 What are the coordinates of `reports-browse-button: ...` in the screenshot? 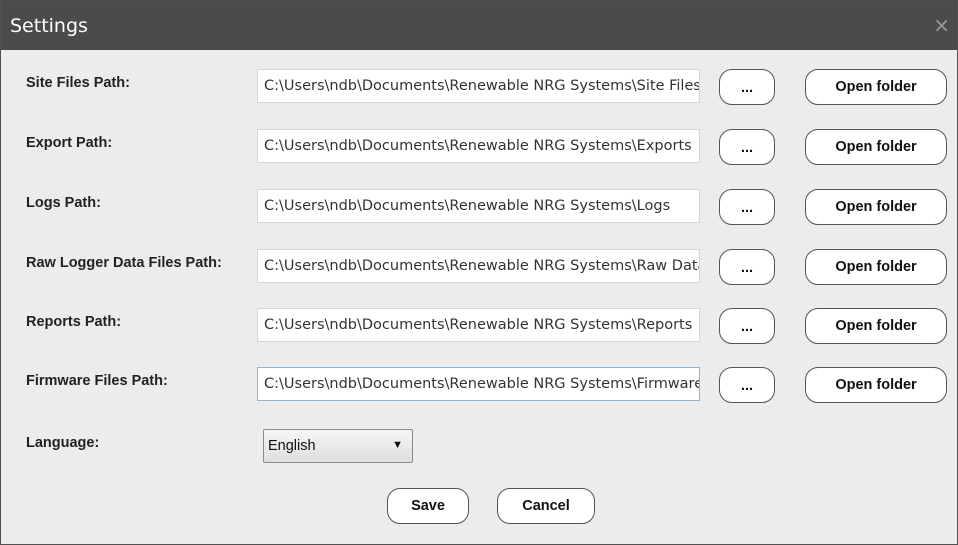 It's located at (747, 326).